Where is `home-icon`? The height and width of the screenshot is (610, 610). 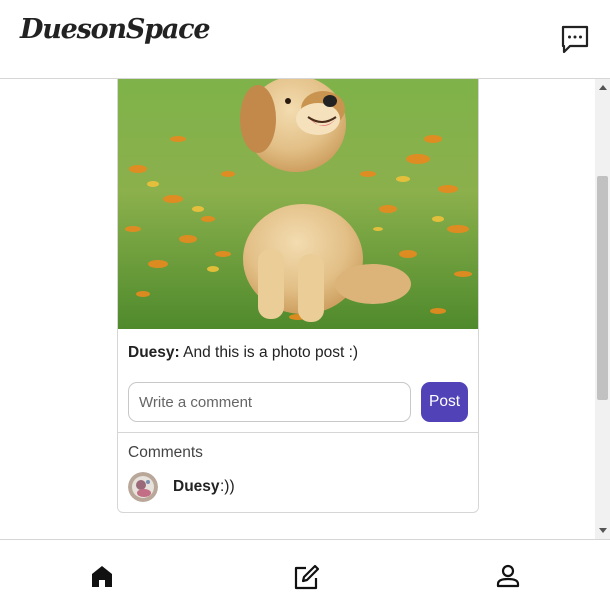 home-icon is located at coordinates (102, 576).